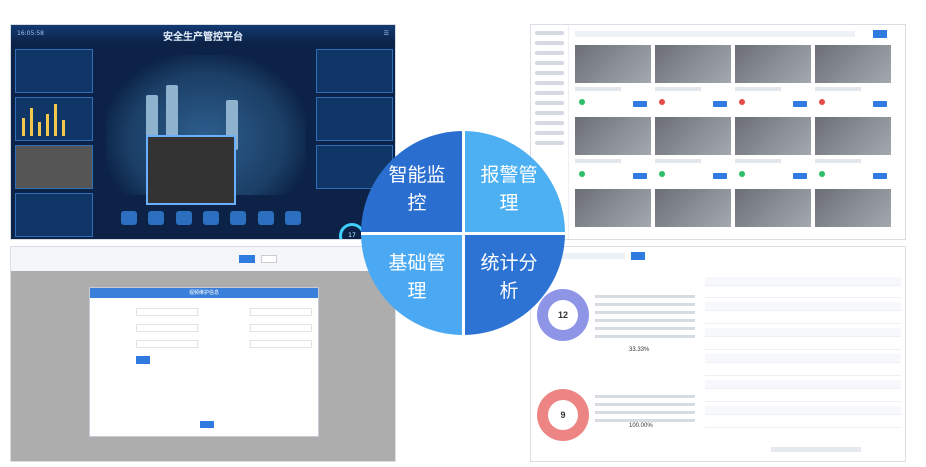 The height and width of the screenshot is (467, 926). Describe the element at coordinates (191, 170) in the screenshot. I see `video-popup` at that location.